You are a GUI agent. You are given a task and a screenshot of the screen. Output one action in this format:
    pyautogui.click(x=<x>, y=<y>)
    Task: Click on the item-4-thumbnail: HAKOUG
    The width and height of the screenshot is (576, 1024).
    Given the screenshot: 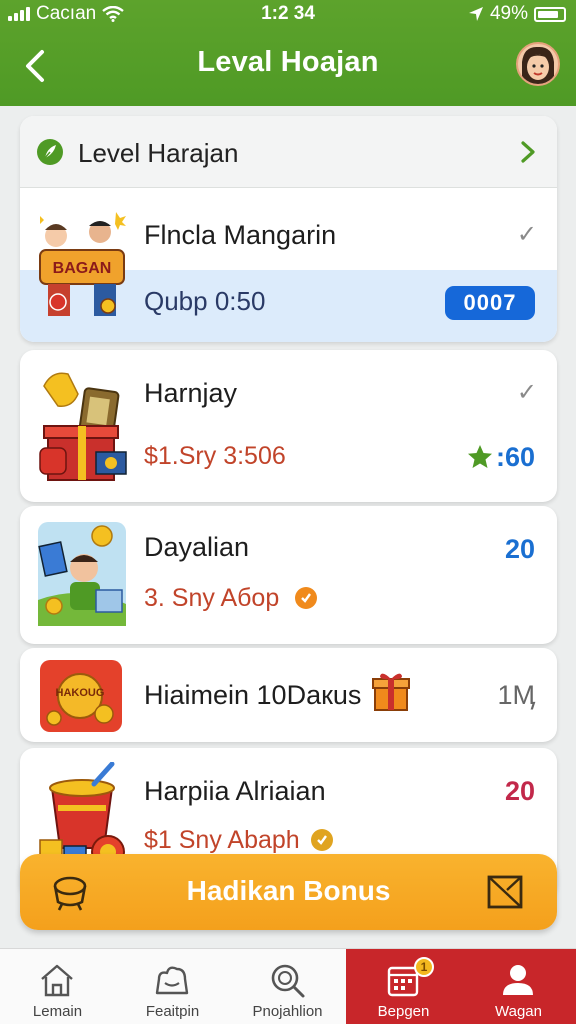 What is the action you would take?
    pyautogui.click(x=81, y=696)
    